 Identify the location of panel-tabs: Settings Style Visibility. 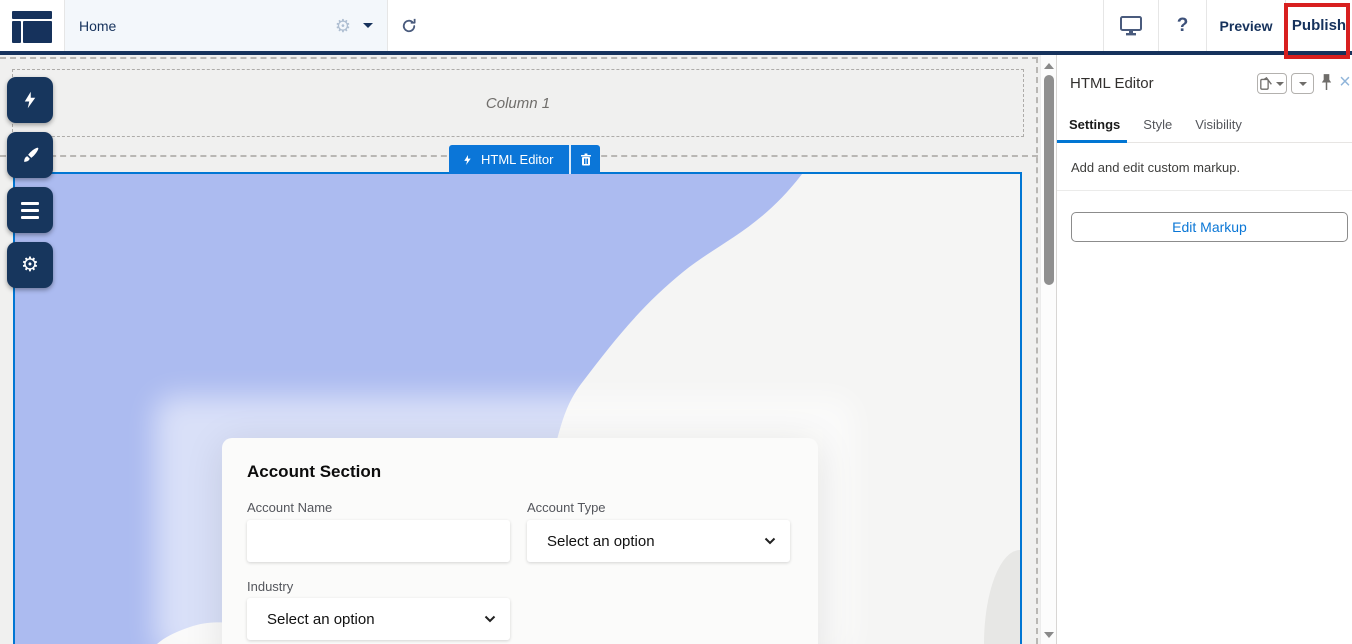
(1204, 128).